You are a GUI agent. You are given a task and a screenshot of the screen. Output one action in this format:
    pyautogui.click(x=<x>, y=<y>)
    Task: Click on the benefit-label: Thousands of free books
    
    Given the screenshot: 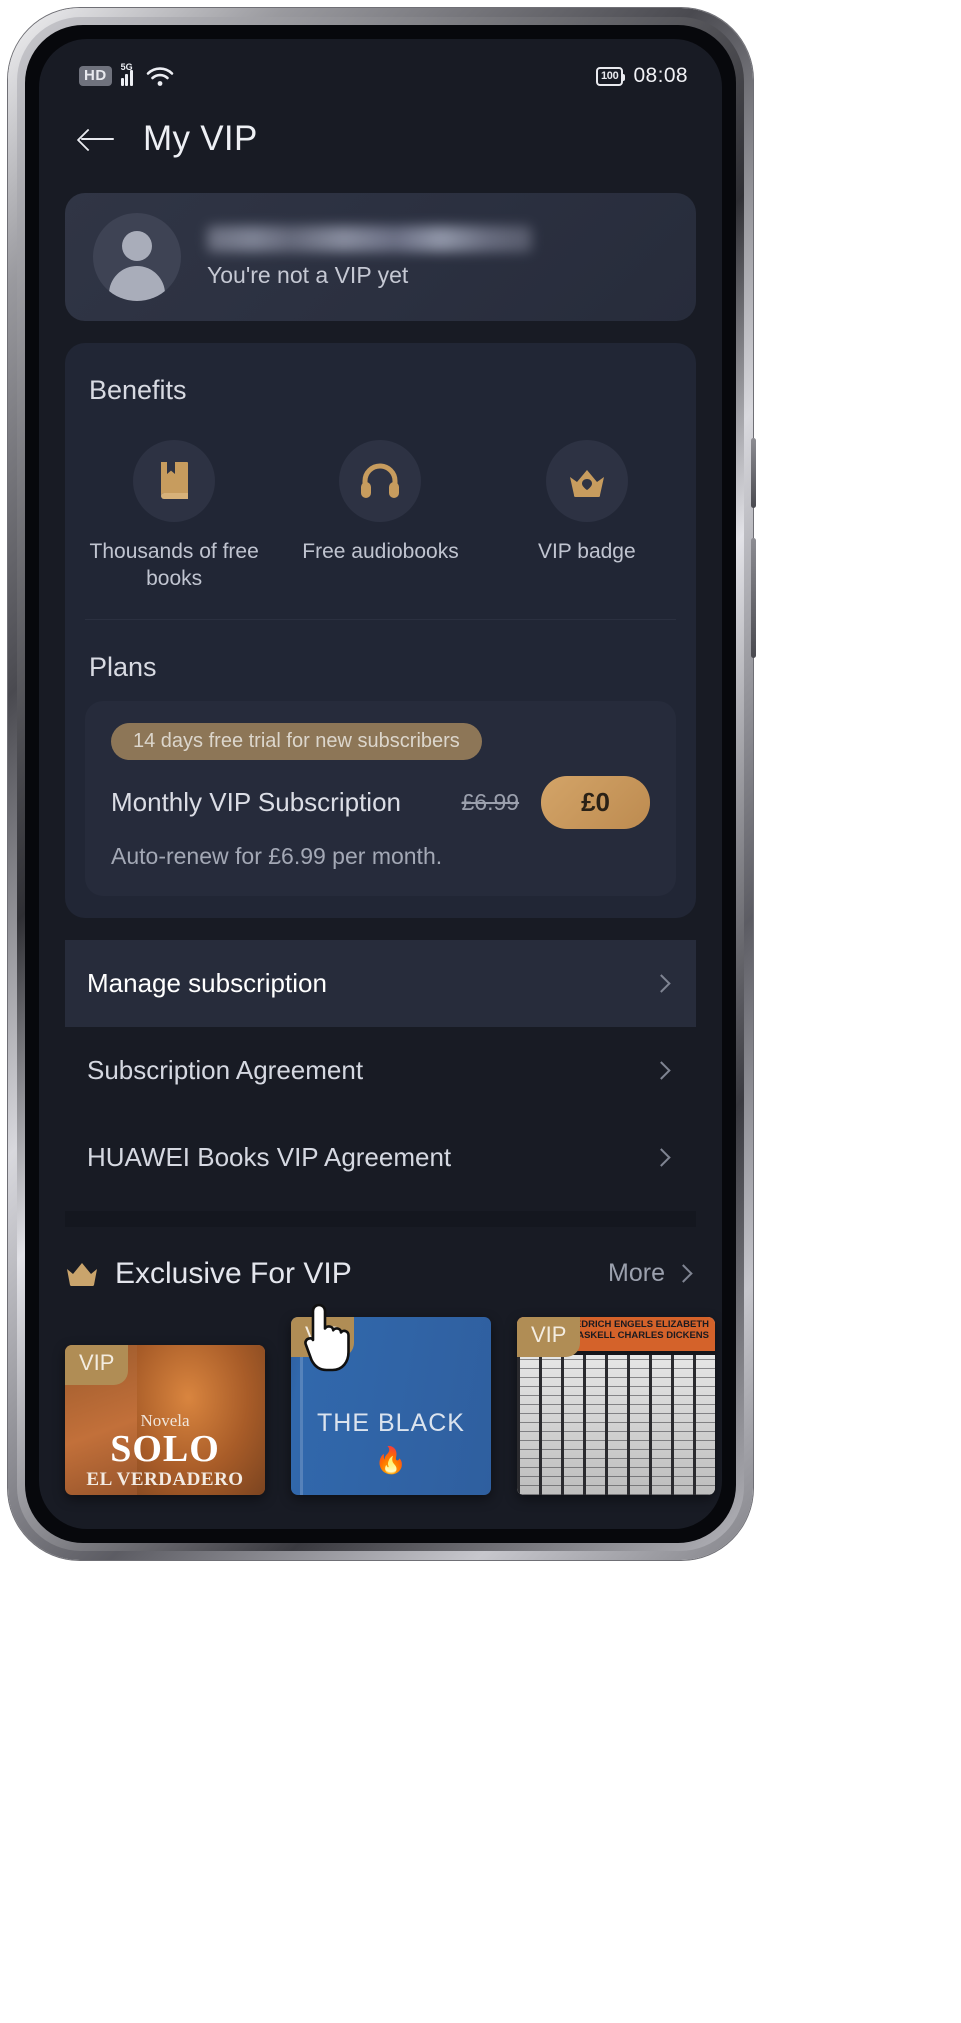 What is the action you would take?
    pyautogui.click(x=174, y=565)
    